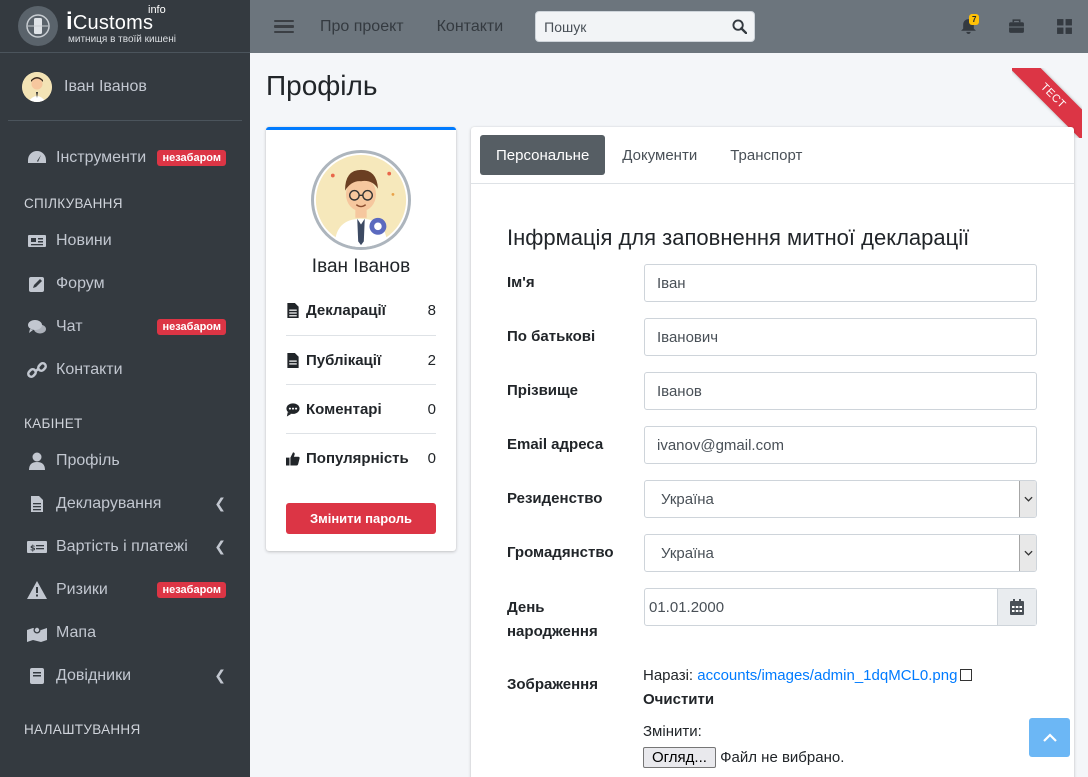 This screenshot has height=777, width=1088. I want to click on residence-value: Україна, so click(687, 499).